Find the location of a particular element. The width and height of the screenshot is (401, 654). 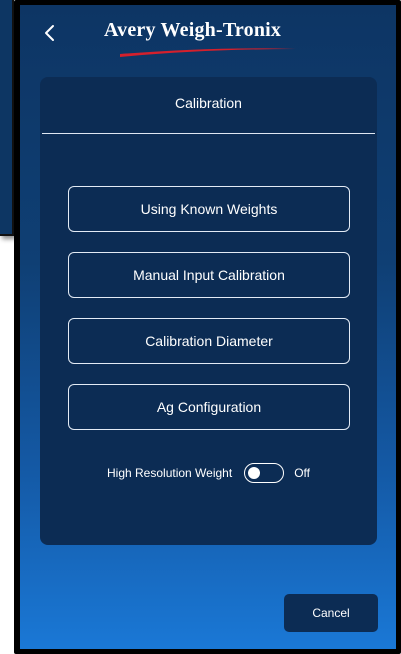

background-window-edge is located at coordinates (7, 118).